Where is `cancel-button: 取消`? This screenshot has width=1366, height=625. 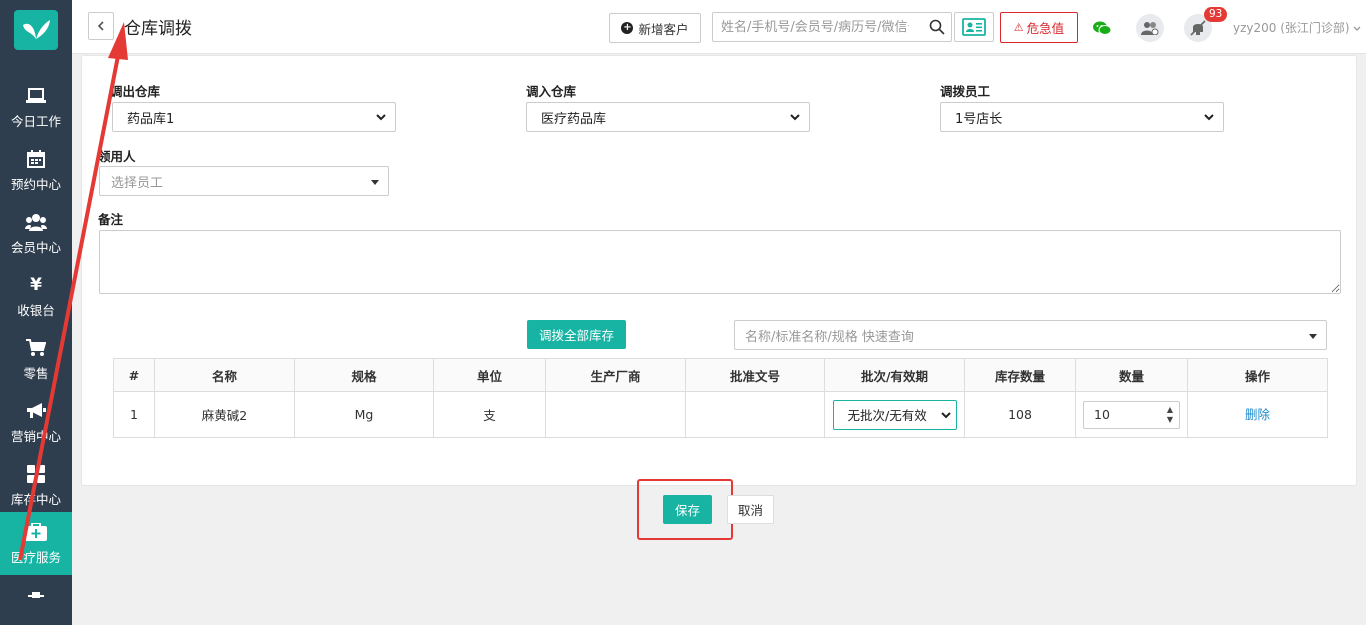 cancel-button: 取消 is located at coordinates (750, 509).